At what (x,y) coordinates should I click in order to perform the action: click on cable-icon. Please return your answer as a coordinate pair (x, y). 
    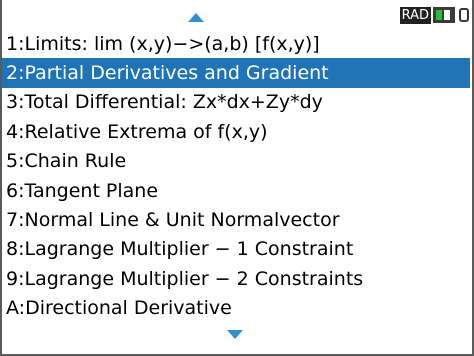
    Looking at the image, I should click on (464, 15).